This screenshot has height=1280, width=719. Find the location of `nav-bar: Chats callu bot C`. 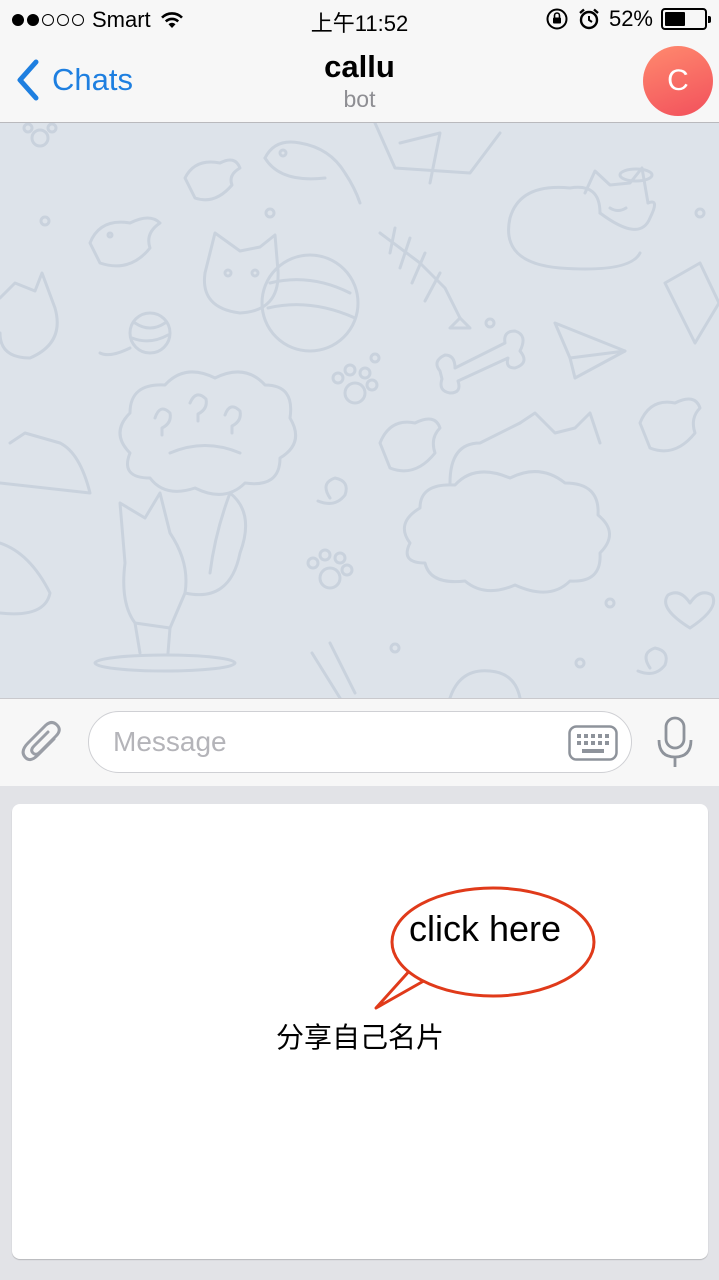

nav-bar: Chats callu bot C is located at coordinates (359, 81).